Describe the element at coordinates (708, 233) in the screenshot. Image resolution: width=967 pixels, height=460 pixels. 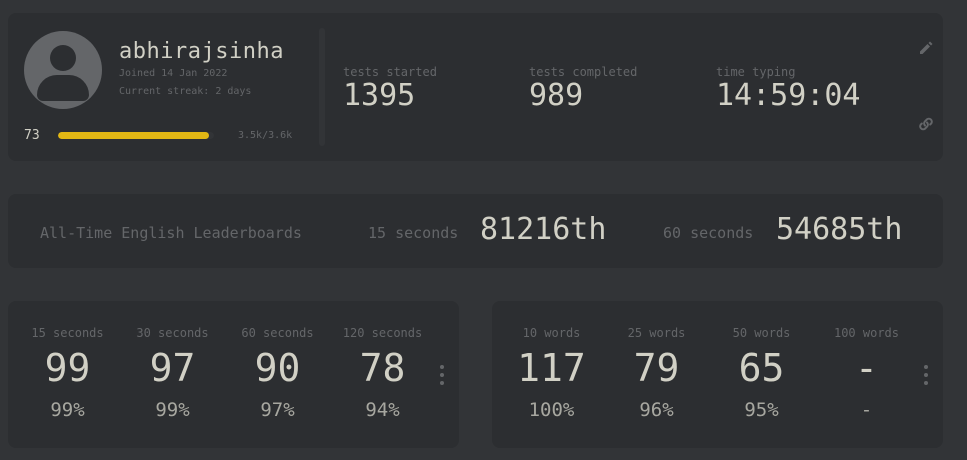
I see `lb-60s-label: 60 seconds` at that location.